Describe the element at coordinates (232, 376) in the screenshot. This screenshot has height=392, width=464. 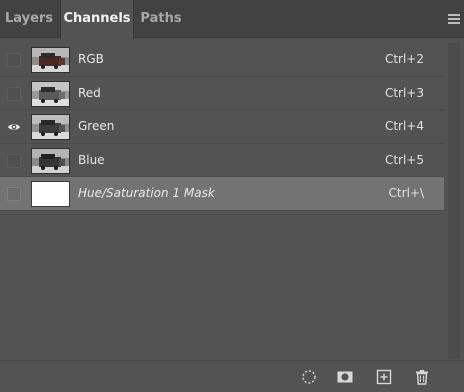
I see `panel-footer-toolbar` at that location.